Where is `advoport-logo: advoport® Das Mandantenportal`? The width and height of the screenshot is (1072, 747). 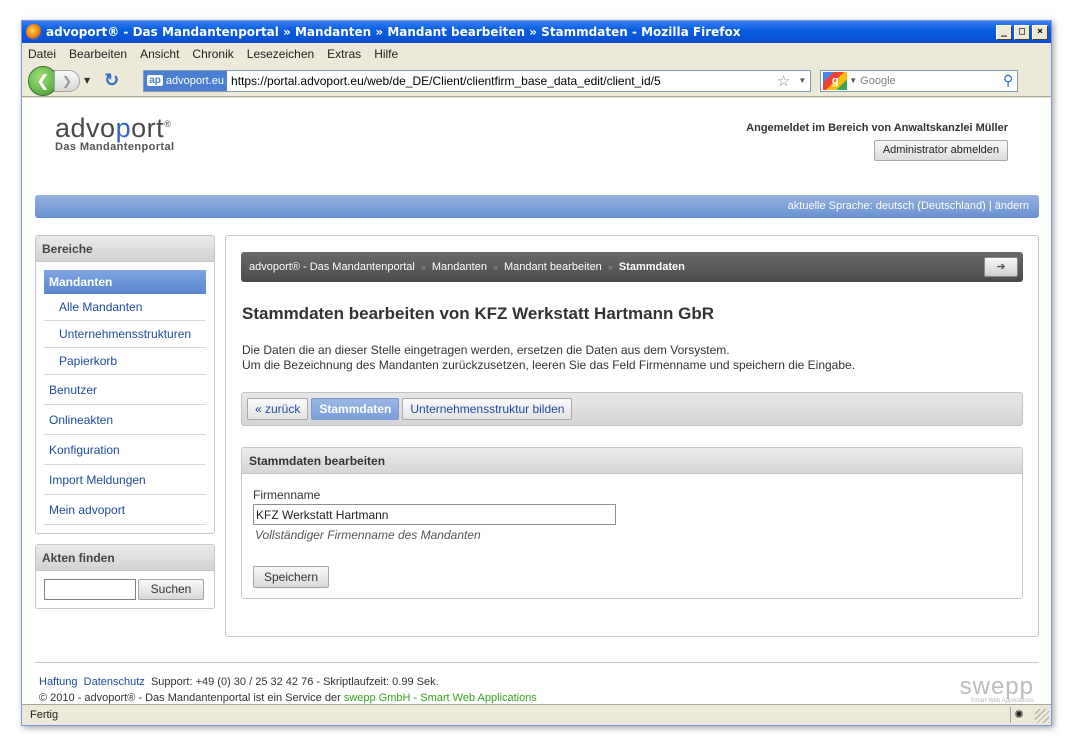
advoport-logo: advoport® Das Mandantenportal is located at coordinates (114, 133).